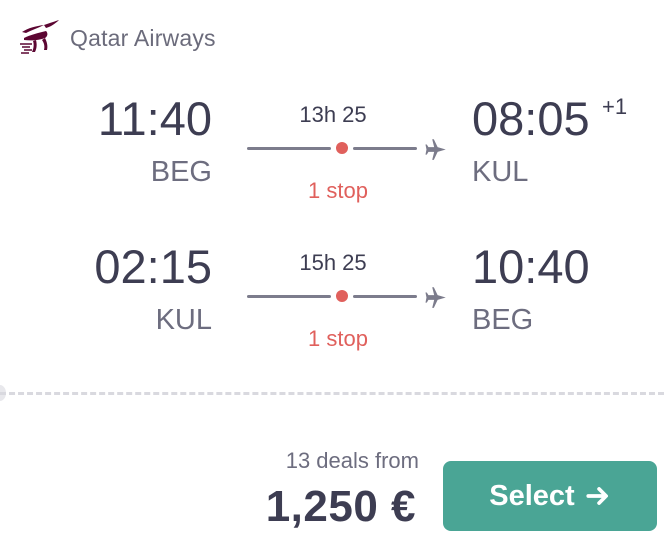 The height and width of the screenshot is (539, 664). Describe the element at coordinates (503, 320) in the screenshot. I see `arrival-airport-code: BEG` at that location.